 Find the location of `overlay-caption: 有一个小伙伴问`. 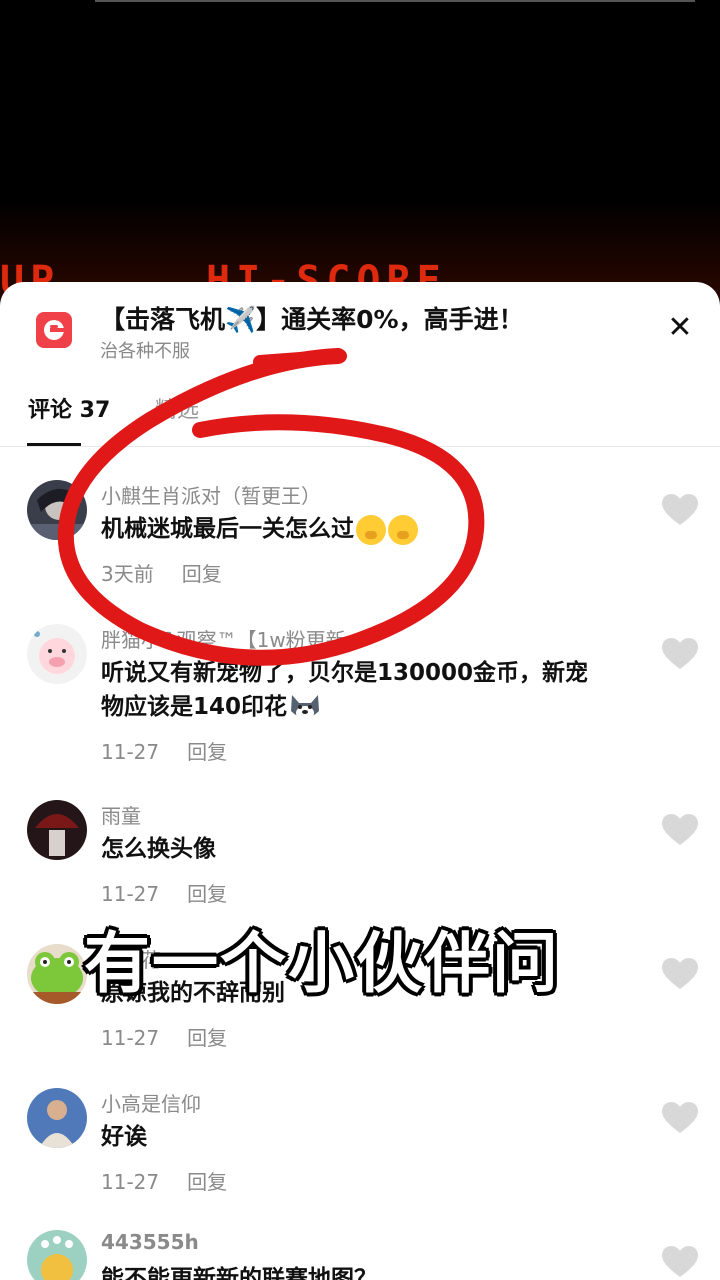

overlay-caption: 有一个小伙伴问 is located at coordinates (322, 963).